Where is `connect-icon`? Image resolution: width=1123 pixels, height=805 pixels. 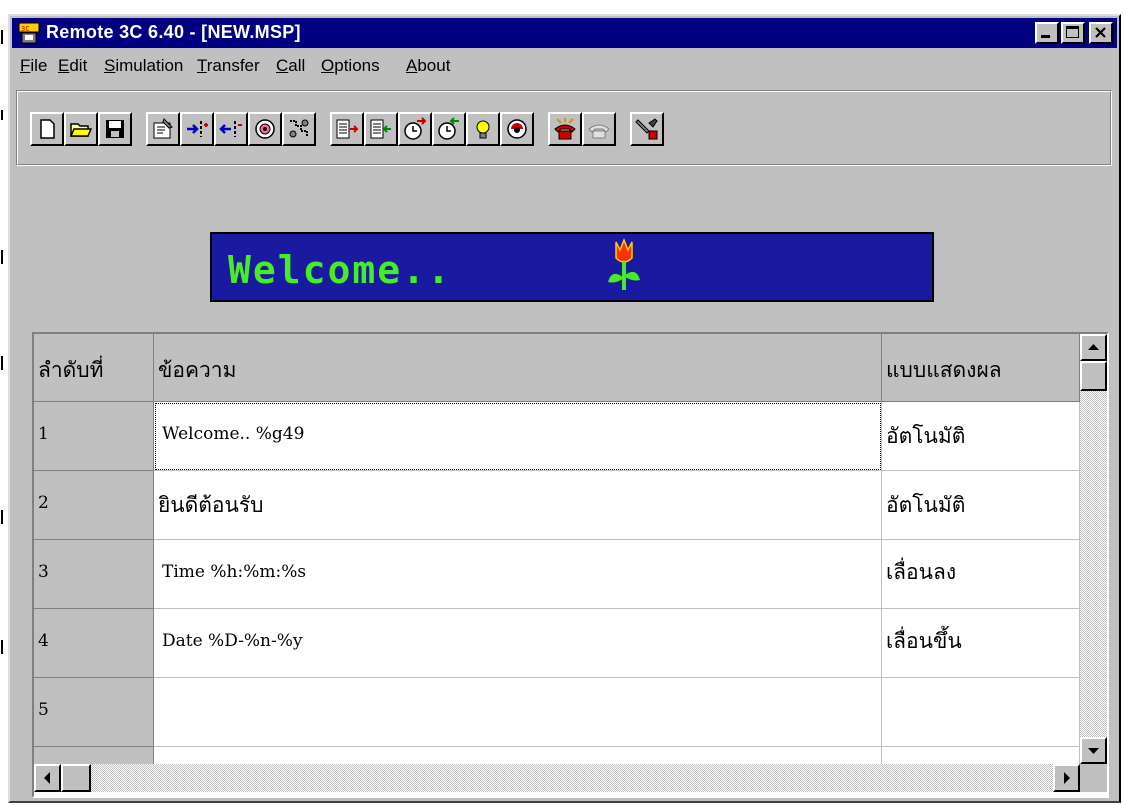
connect-icon is located at coordinates (299, 128).